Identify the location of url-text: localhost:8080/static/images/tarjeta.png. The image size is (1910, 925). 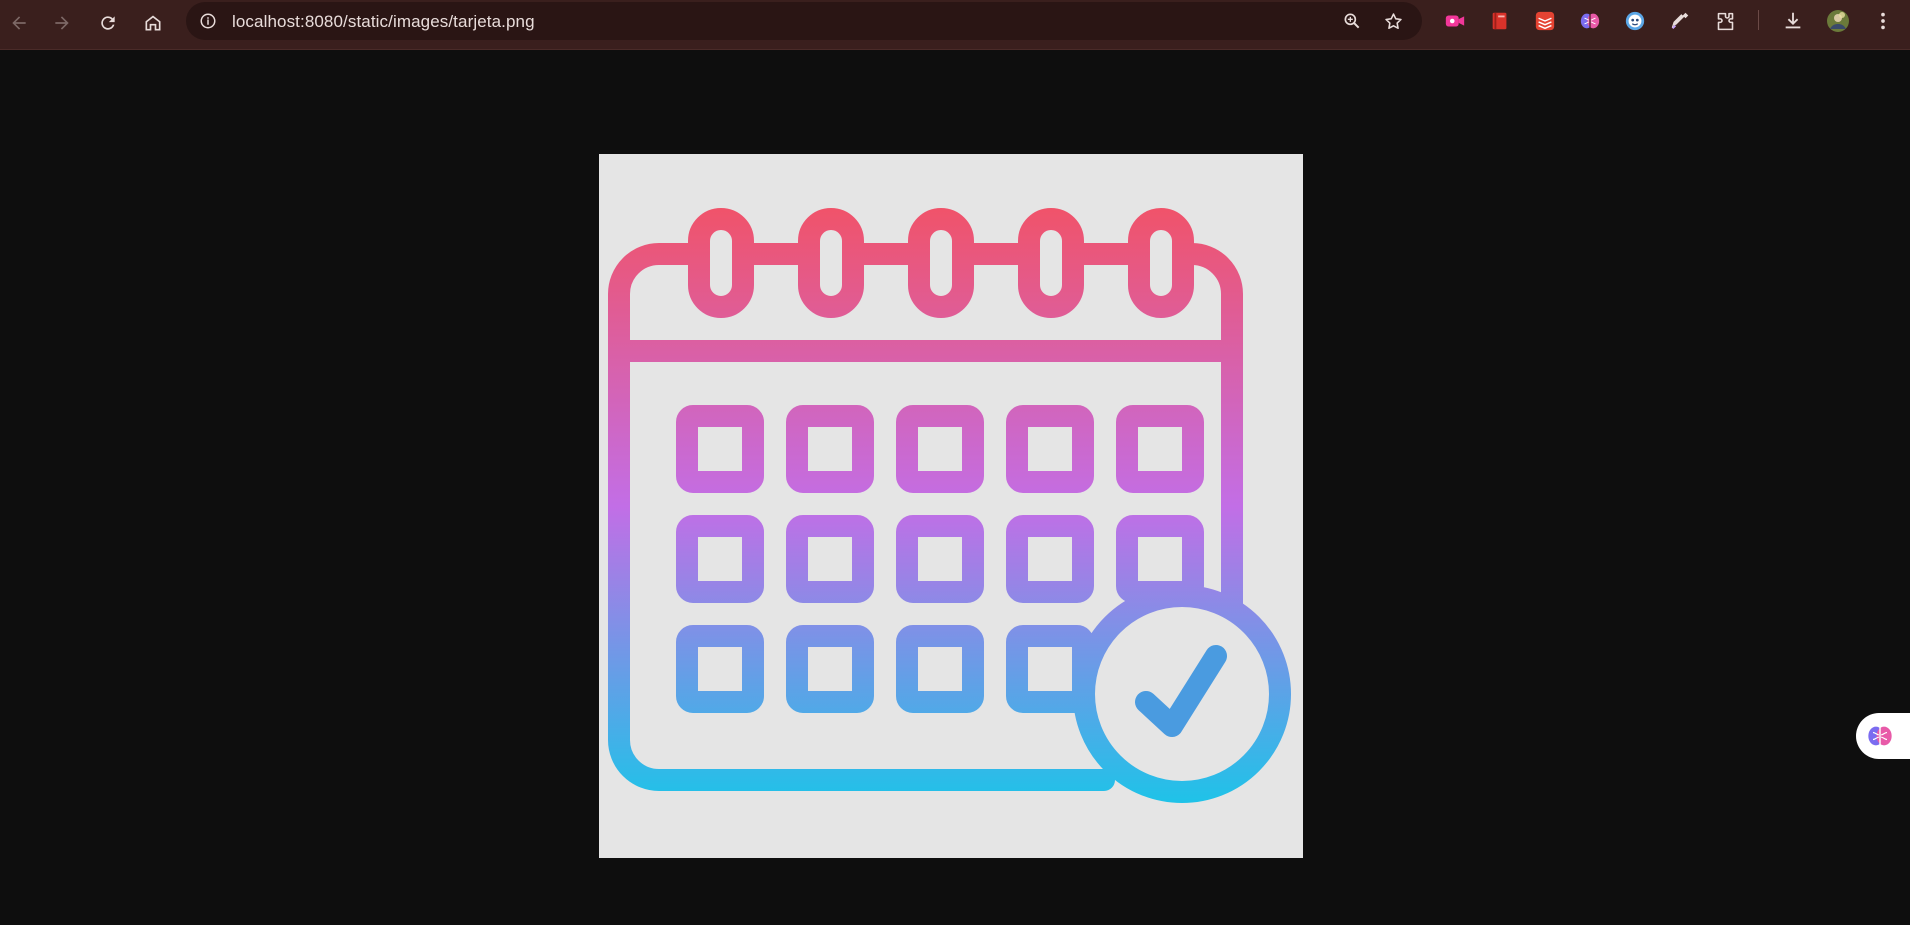
(383, 22).